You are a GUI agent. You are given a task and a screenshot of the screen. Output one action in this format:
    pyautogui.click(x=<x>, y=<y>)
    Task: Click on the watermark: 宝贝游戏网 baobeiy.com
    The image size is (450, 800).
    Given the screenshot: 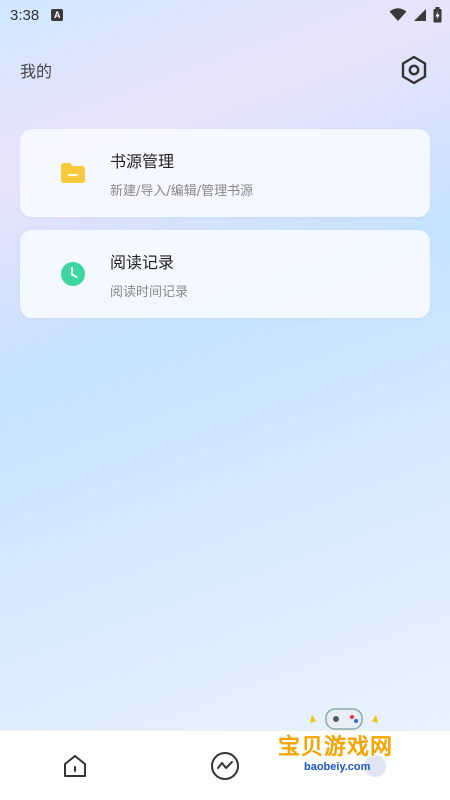 What is the action you would take?
    pyautogui.click(x=347, y=750)
    